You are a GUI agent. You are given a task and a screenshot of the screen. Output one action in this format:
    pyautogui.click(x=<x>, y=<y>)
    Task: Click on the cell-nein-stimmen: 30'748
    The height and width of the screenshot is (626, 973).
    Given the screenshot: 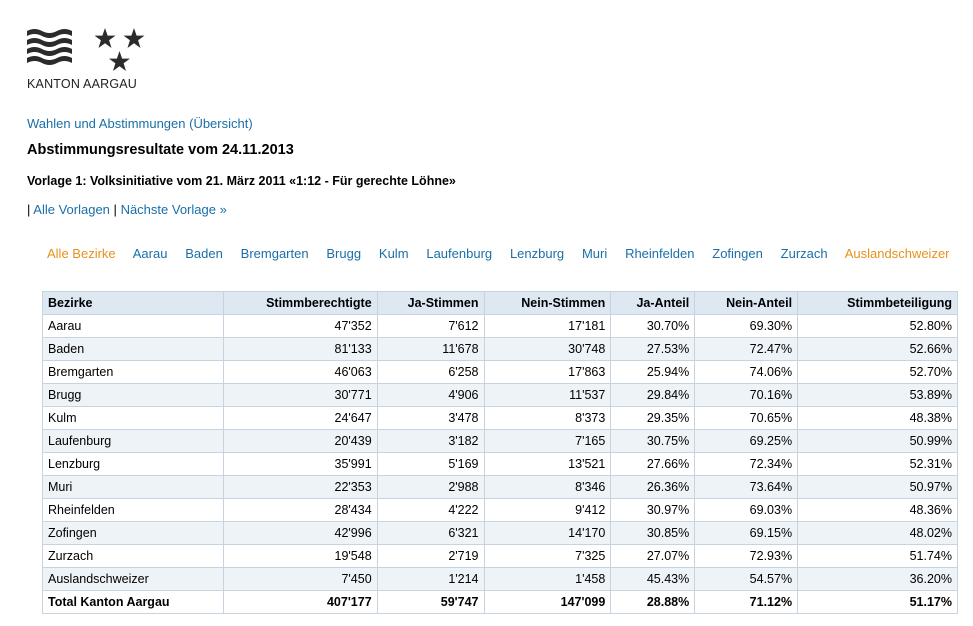 What is the action you would take?
    pyautogui.click(x=547, y=349)
    